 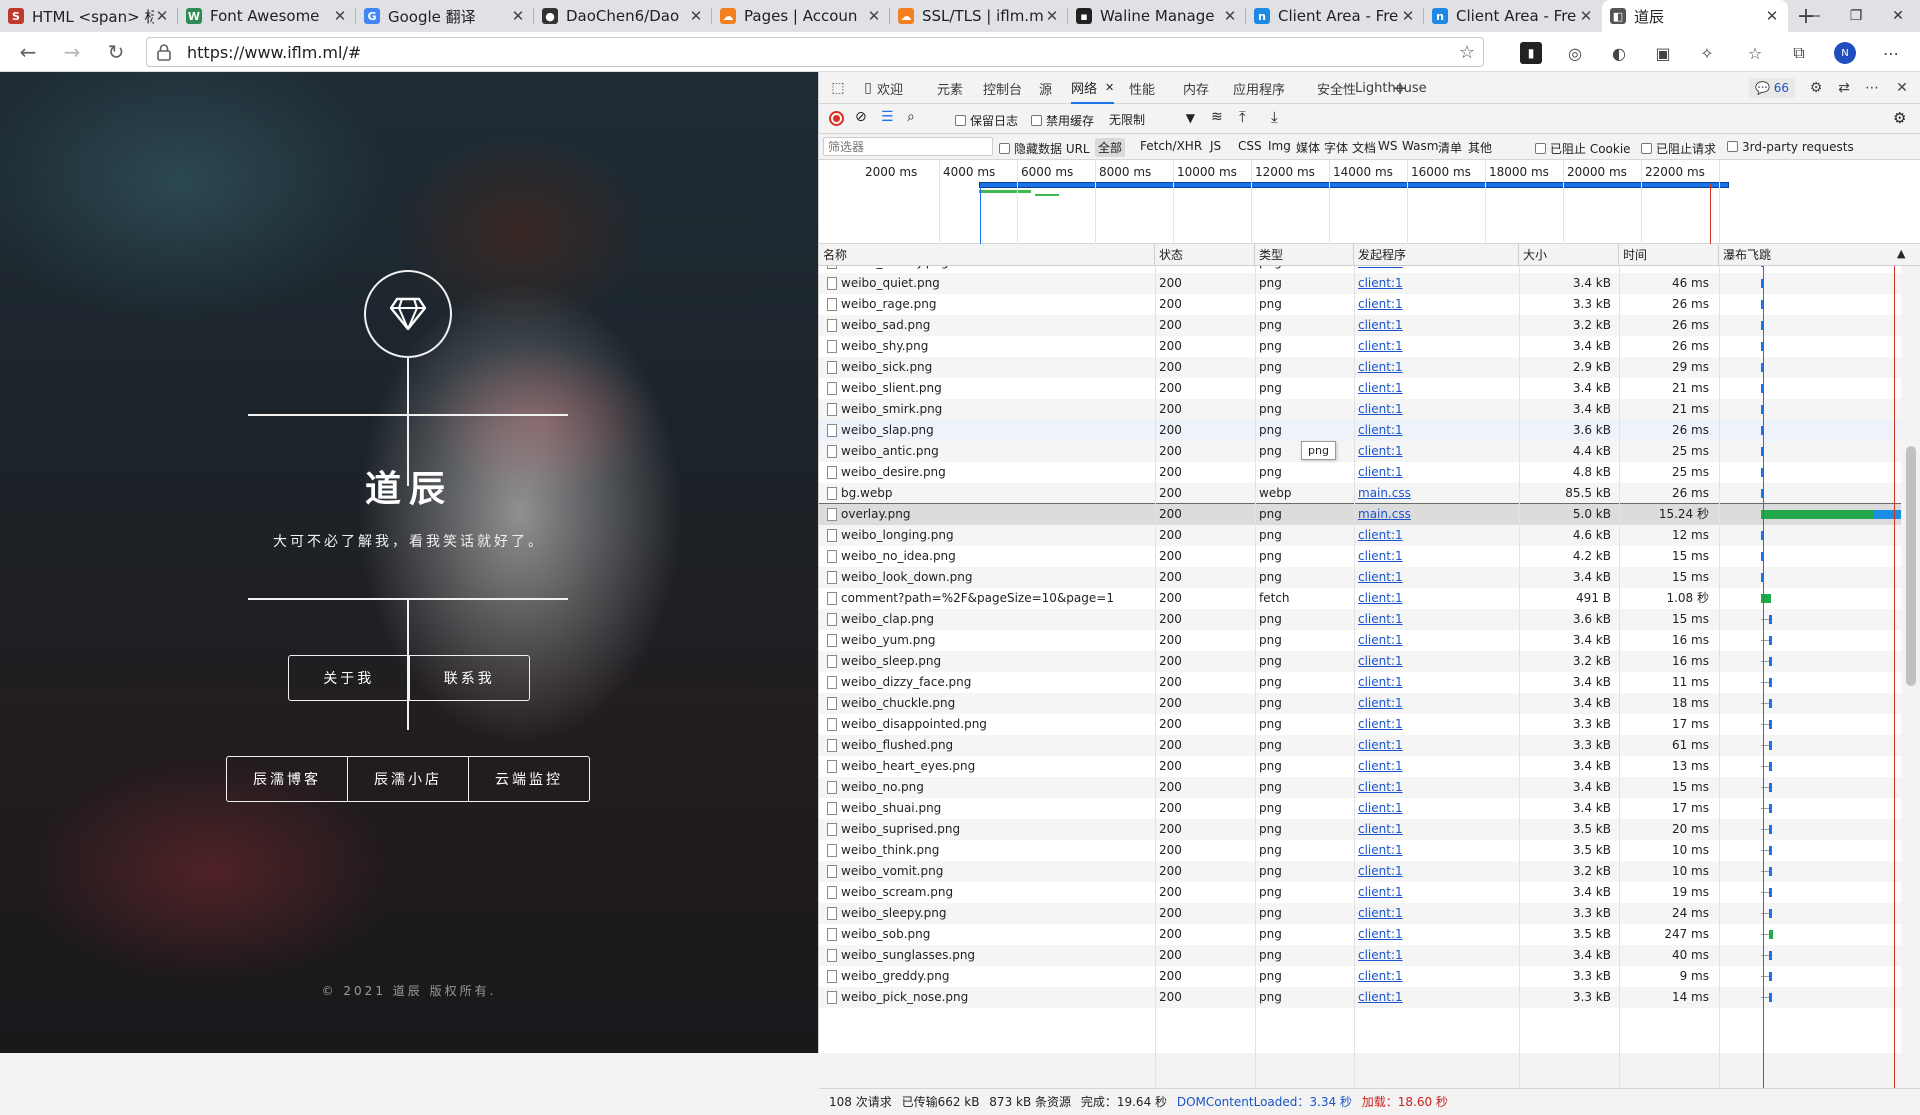 What do you see at coordinates (1772, 88) in the screenshot?
I see `issues-badge: 💬 66` at bounding box center [1772, 88].